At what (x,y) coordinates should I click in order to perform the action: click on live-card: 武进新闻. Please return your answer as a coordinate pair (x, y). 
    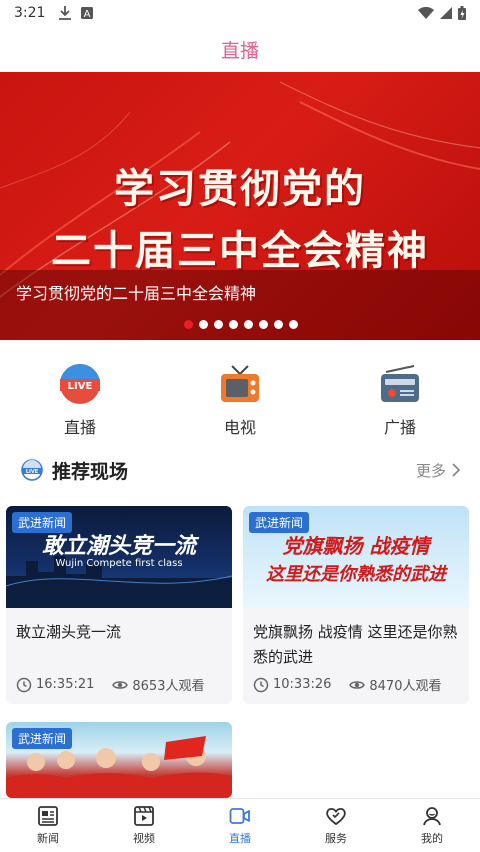
    Looking at the image, I should click on (119, 760).